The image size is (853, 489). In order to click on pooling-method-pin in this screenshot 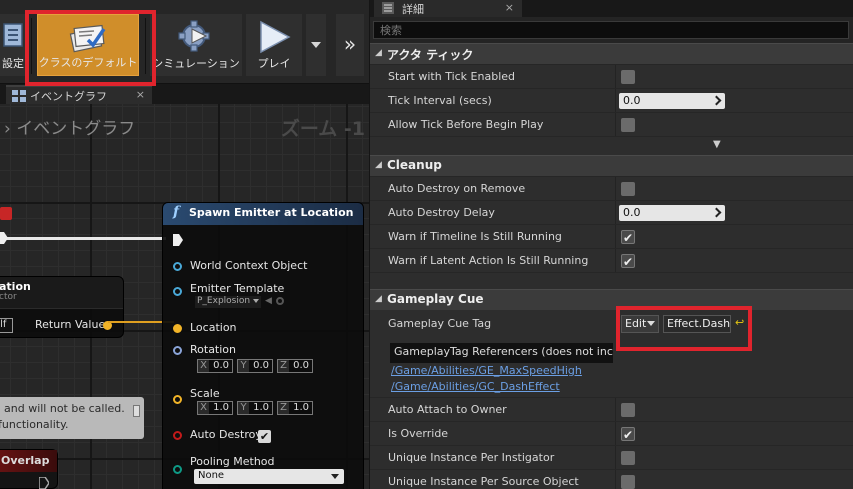, I will do `click(177, 469)`.